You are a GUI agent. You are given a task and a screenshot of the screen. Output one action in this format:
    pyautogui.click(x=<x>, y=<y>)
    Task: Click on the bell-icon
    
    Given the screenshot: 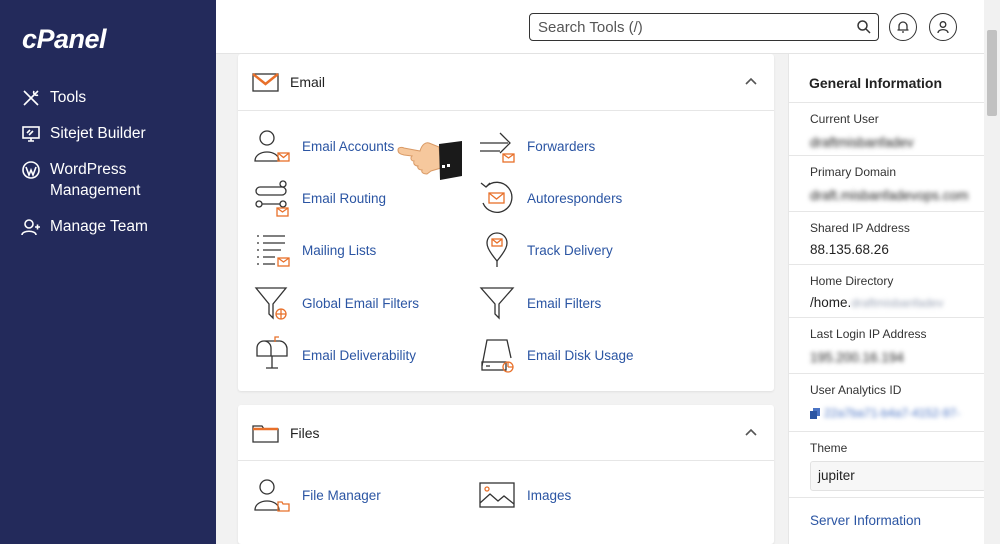 What is the action you would take?
    pyautogui.click(x=903, y=27)
    